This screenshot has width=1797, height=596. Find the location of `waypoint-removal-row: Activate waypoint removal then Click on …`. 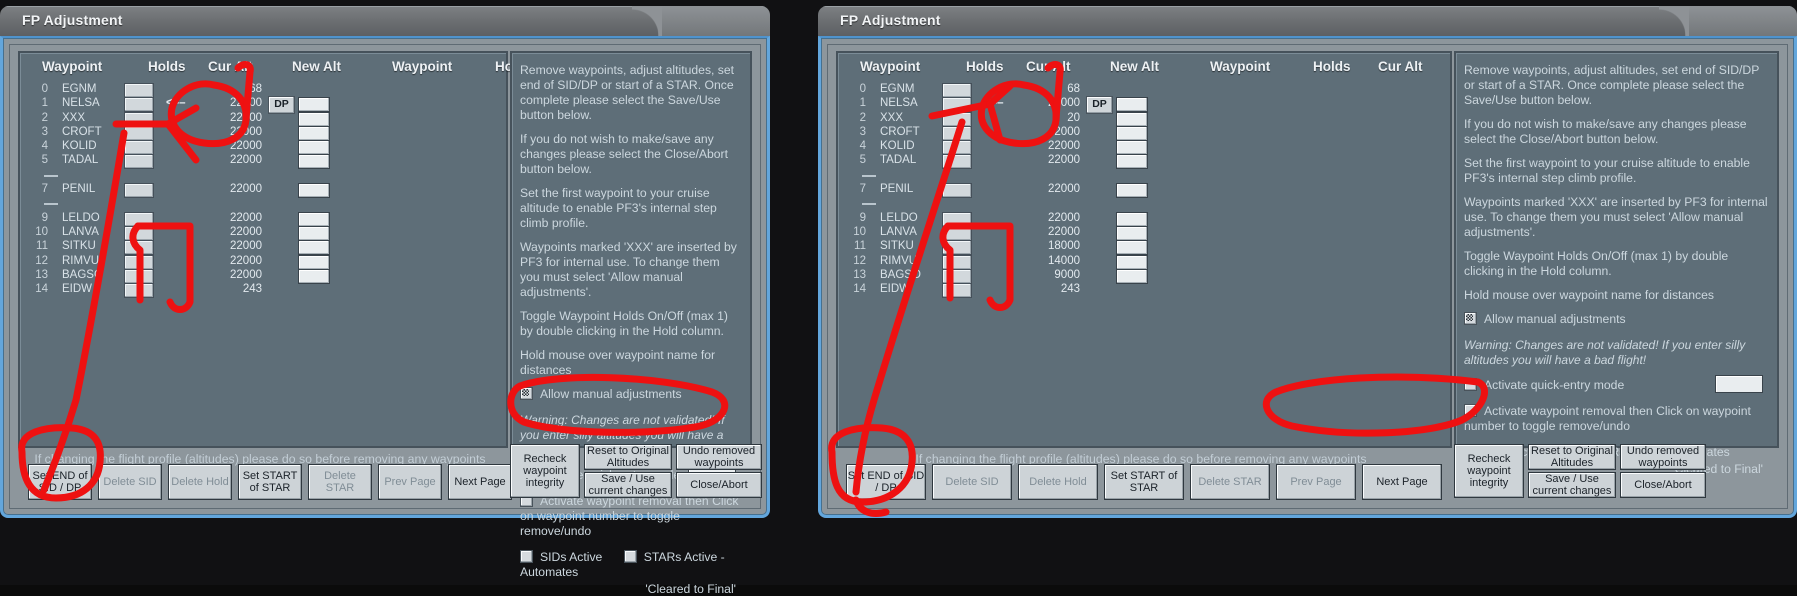

waypoint-removal-row: Activate waypoint removal then Click on … is located at coordinates (631, 516).